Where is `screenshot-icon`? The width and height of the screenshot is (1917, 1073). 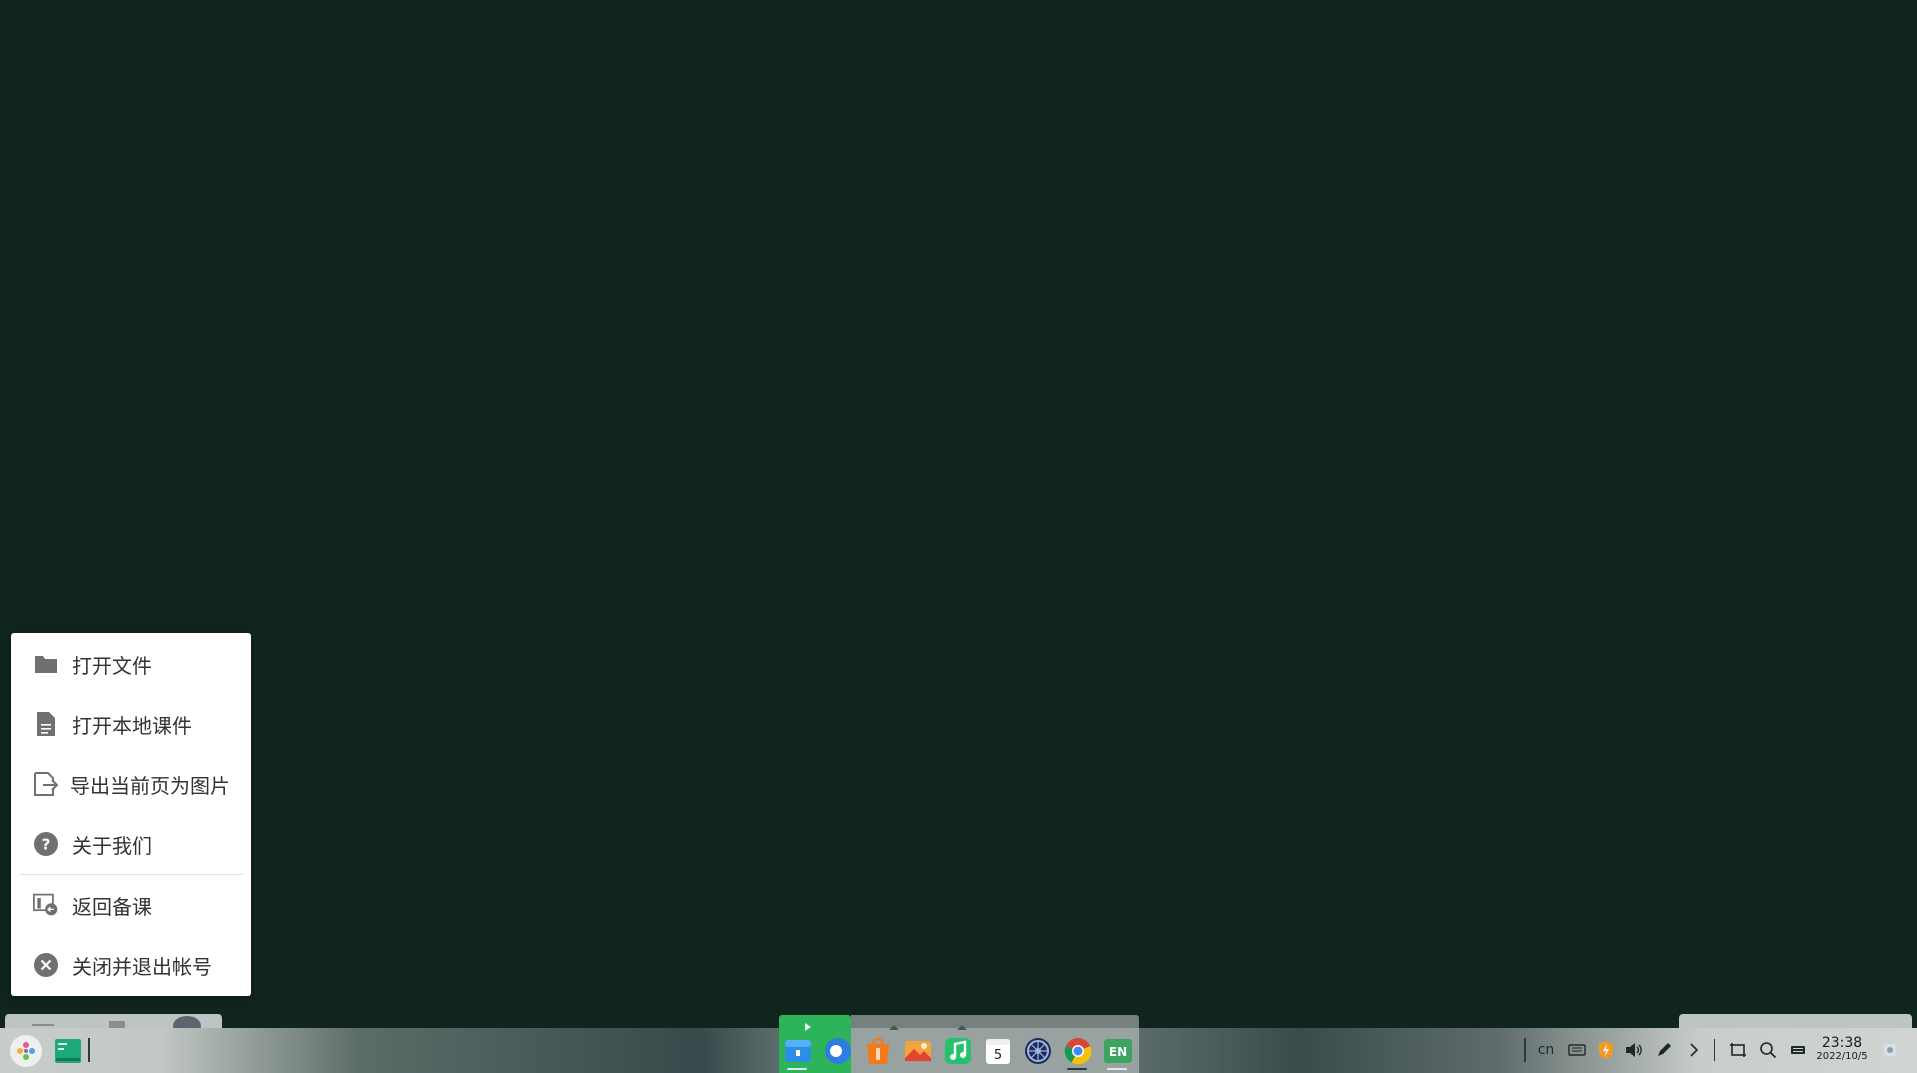 screenshot-icon is located at coordinates (1738, 1050).